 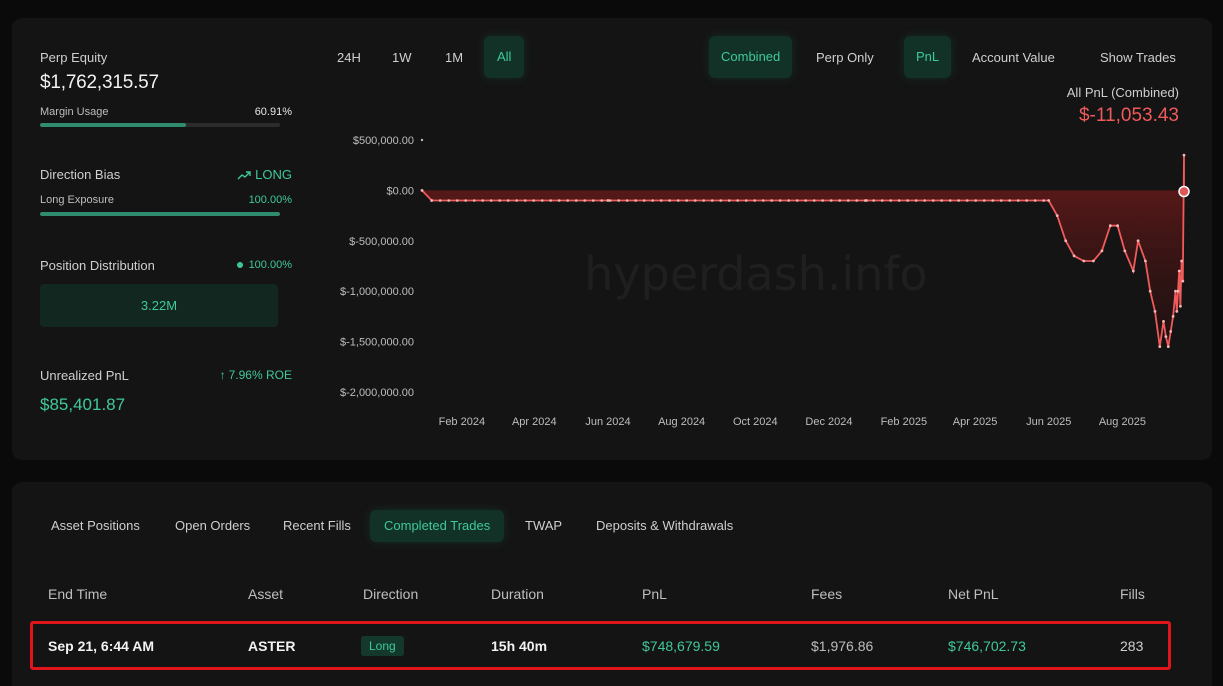 I want to click on tab-twap: TWAP, so click(x=543, y=526).